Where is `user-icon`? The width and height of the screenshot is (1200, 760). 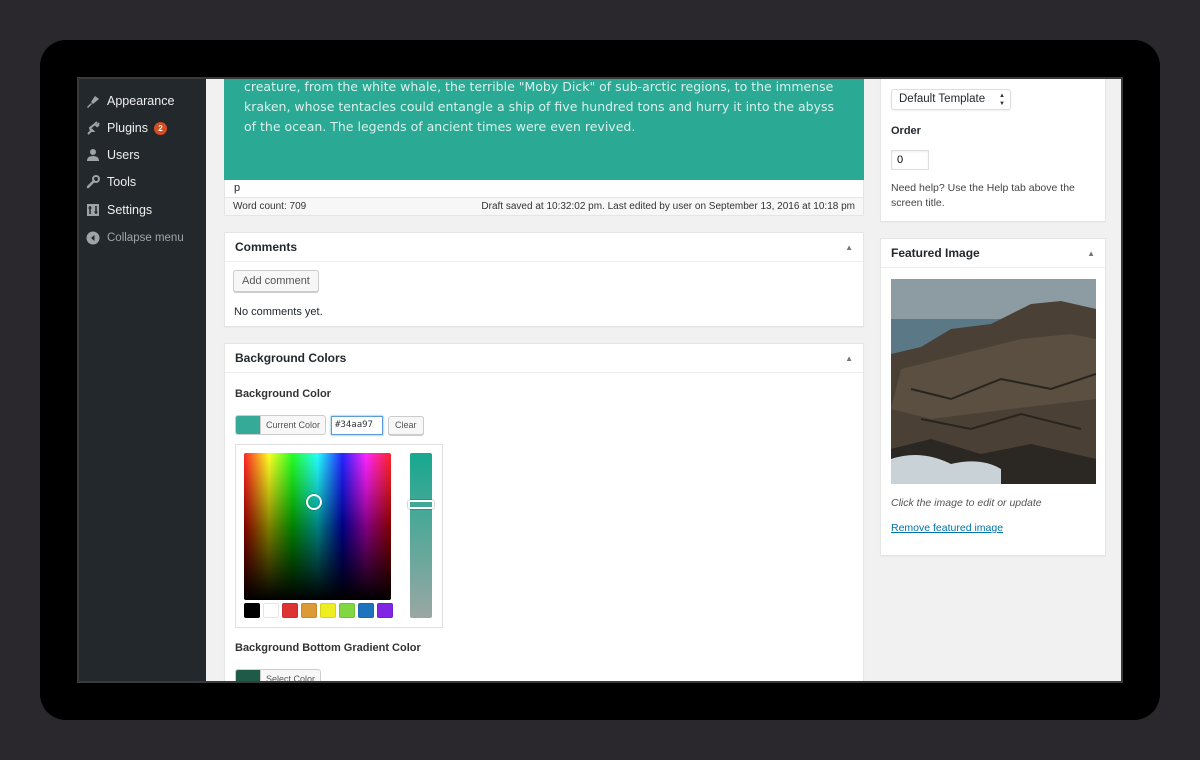
user-icon is located at coordinates (93, 155).